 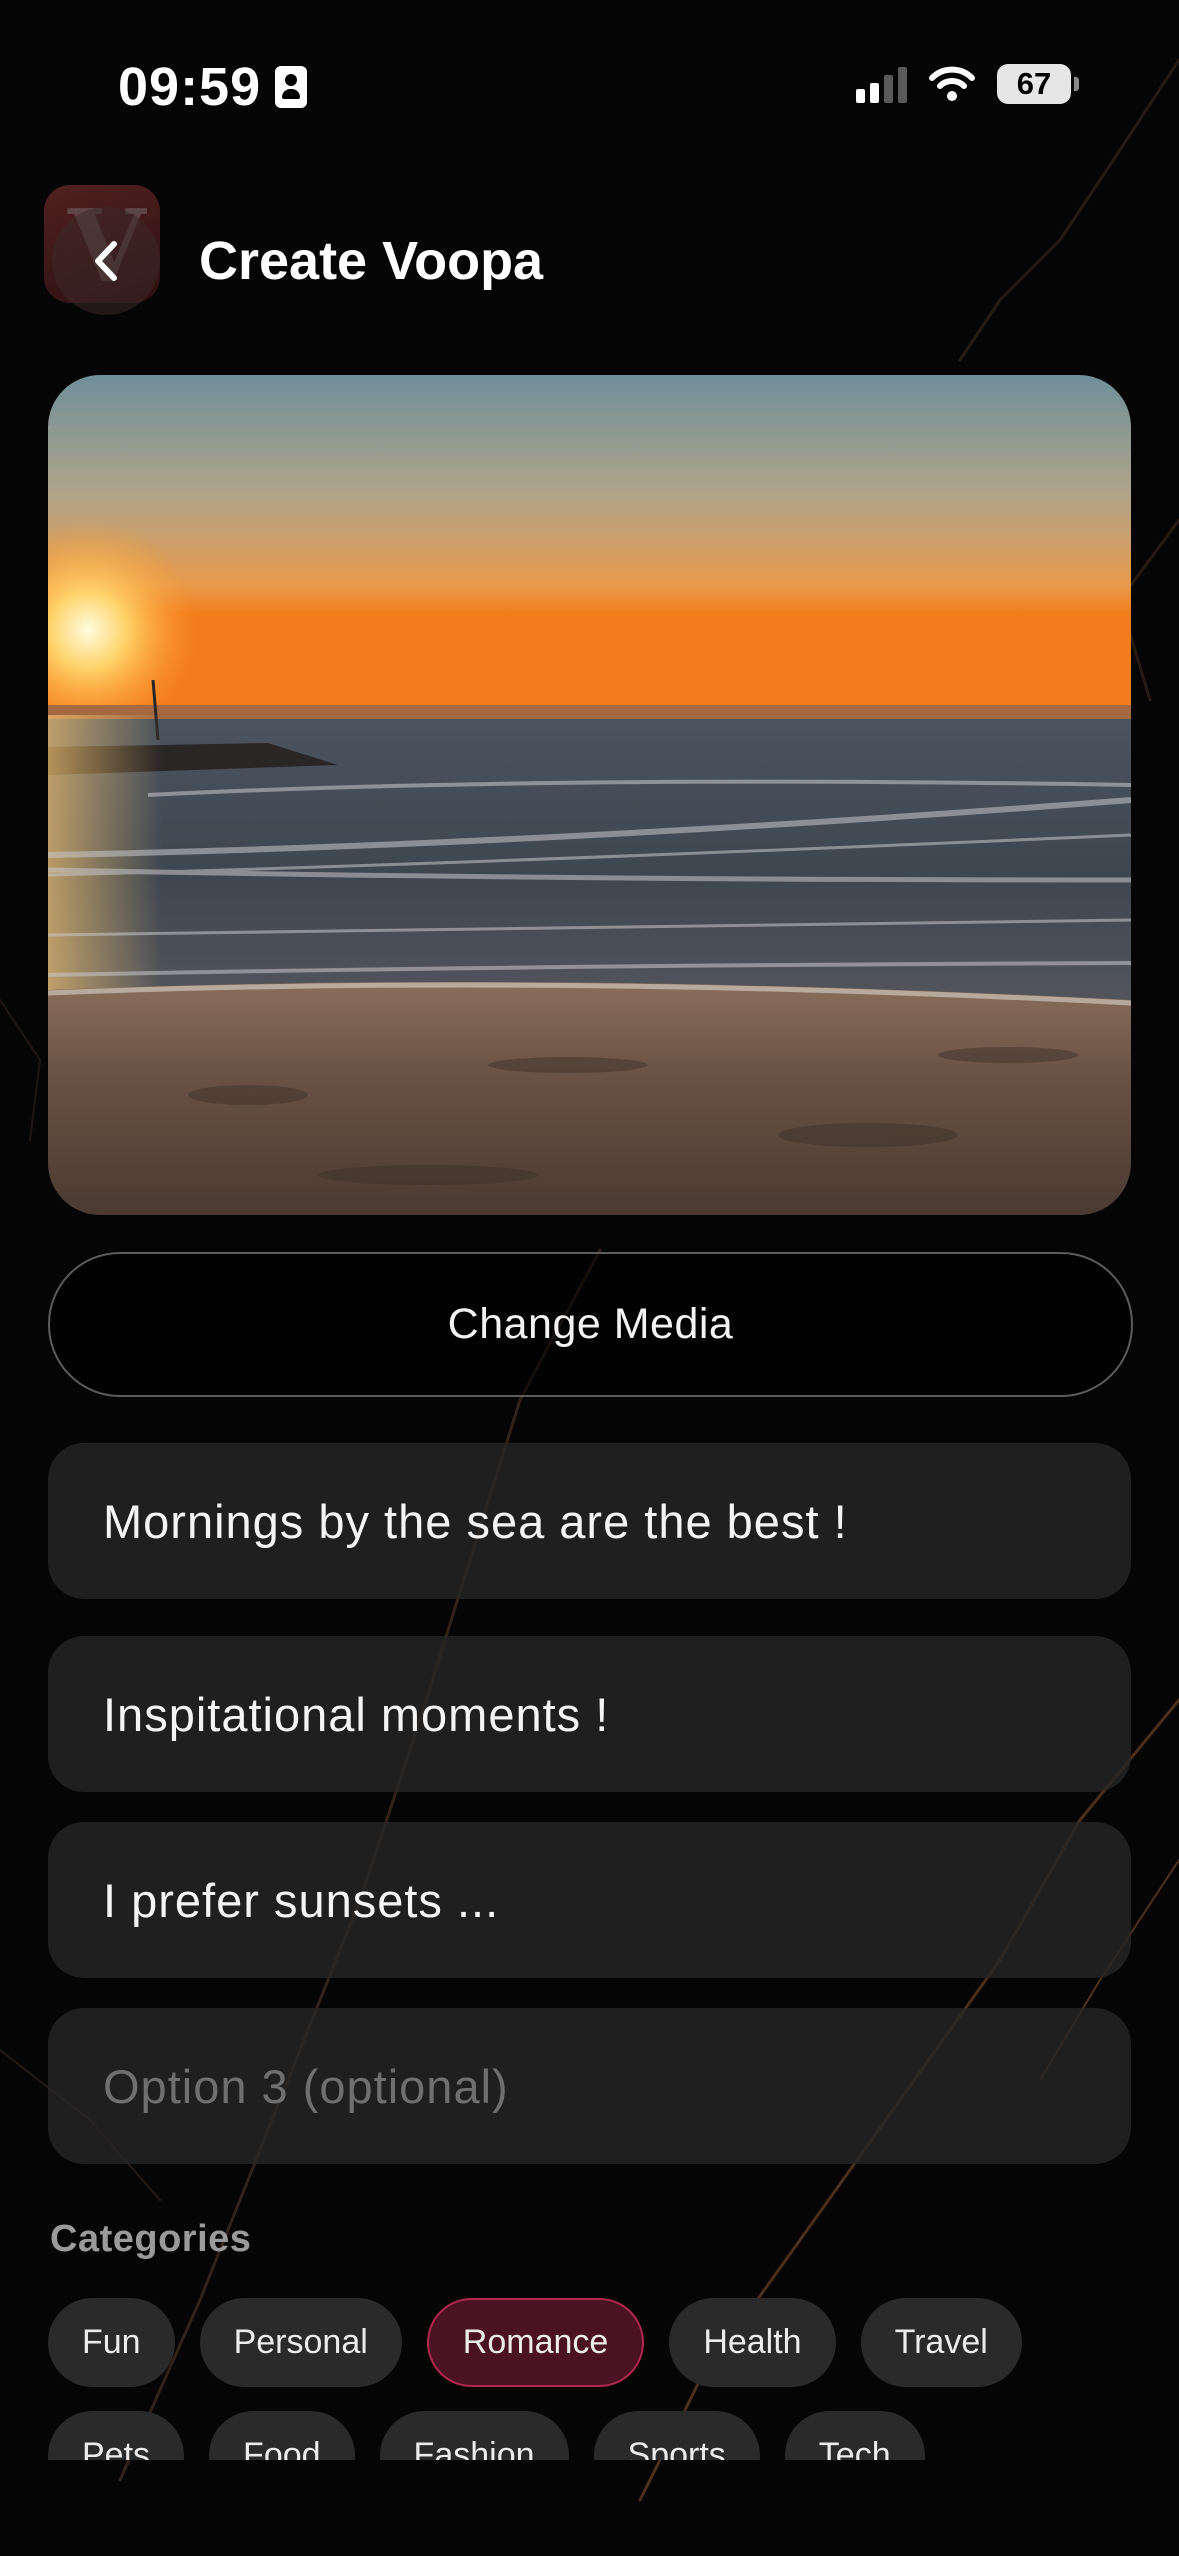 What do you see at coordinates (190, 87) in the screenshot?
I see `status-time-text: 09:59` at bounding box center [190, 87].